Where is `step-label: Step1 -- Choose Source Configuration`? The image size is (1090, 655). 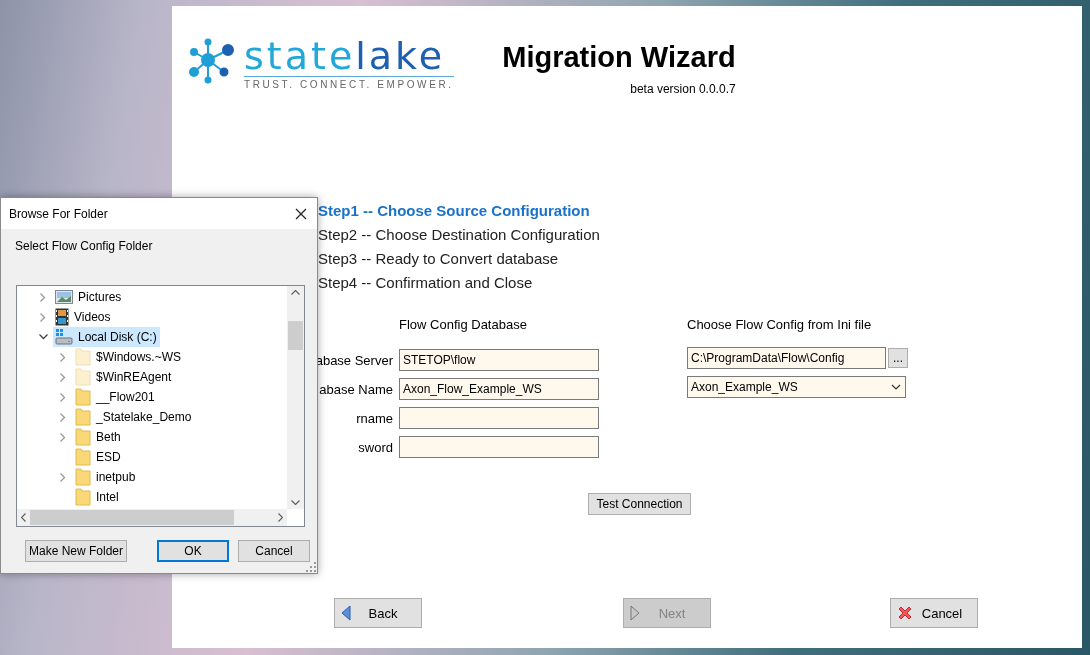 step-label: Step1 -- Choose Source Configuration is located at coordinates (454, 211).